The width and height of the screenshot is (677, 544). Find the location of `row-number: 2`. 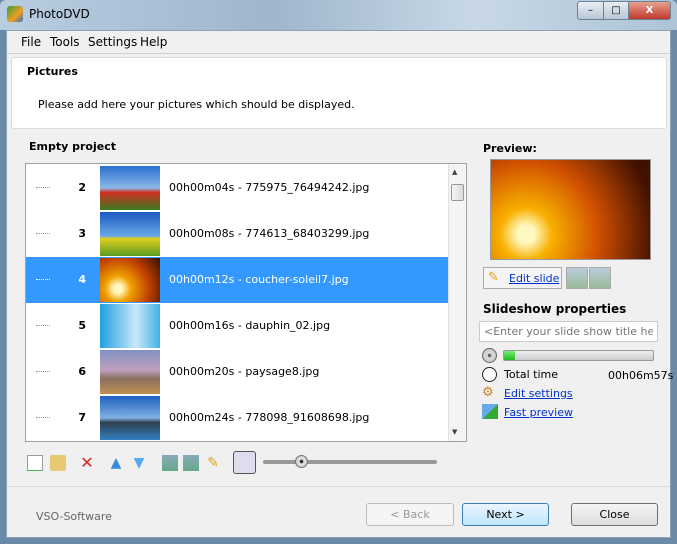

row-number: 2 is located at coordinates (82, 187).